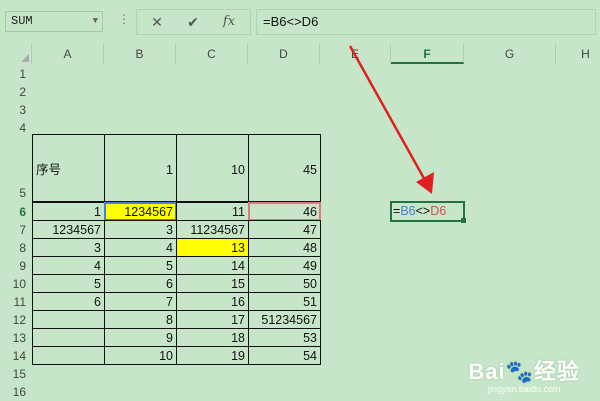 This screenshot has width=600, height=401. What do you see at coordinates (425, 183) in the screenshot?
I see `arrow-head` at bounding box center [425, 183].